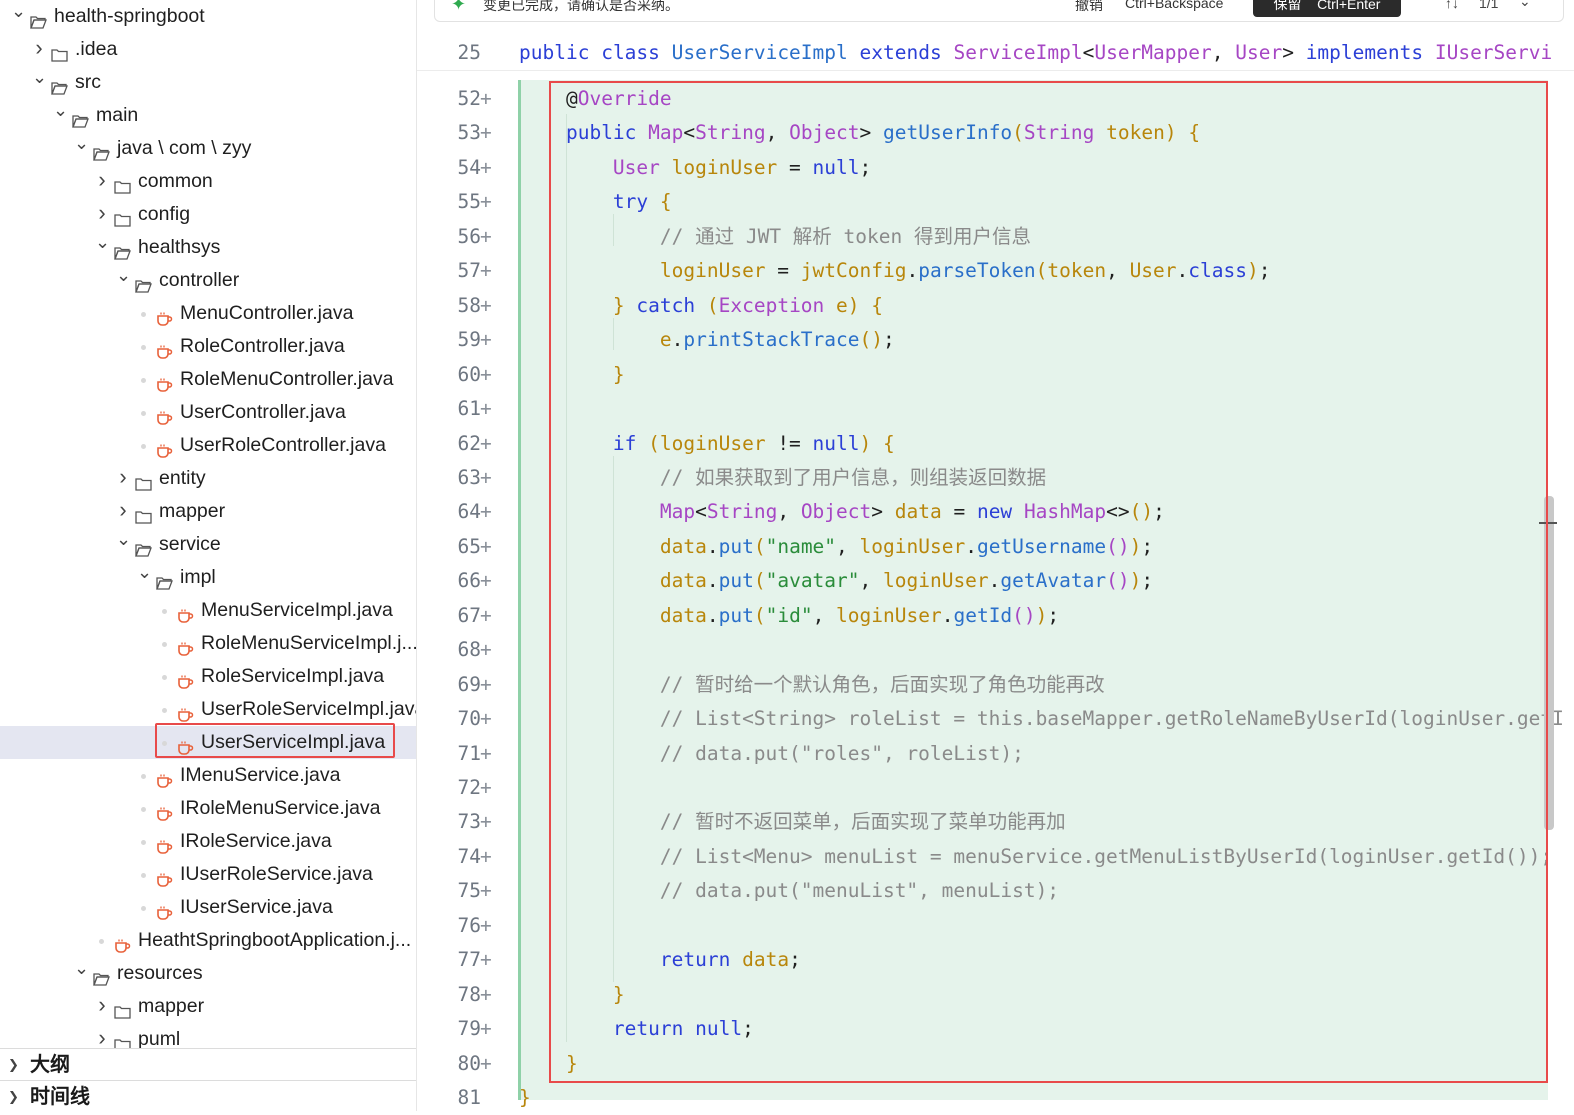 The image size is (1574, 1115). Describe the element at coordinates (96, 49) in the screenshot. I see `tree-item-label: .idea` at that location.